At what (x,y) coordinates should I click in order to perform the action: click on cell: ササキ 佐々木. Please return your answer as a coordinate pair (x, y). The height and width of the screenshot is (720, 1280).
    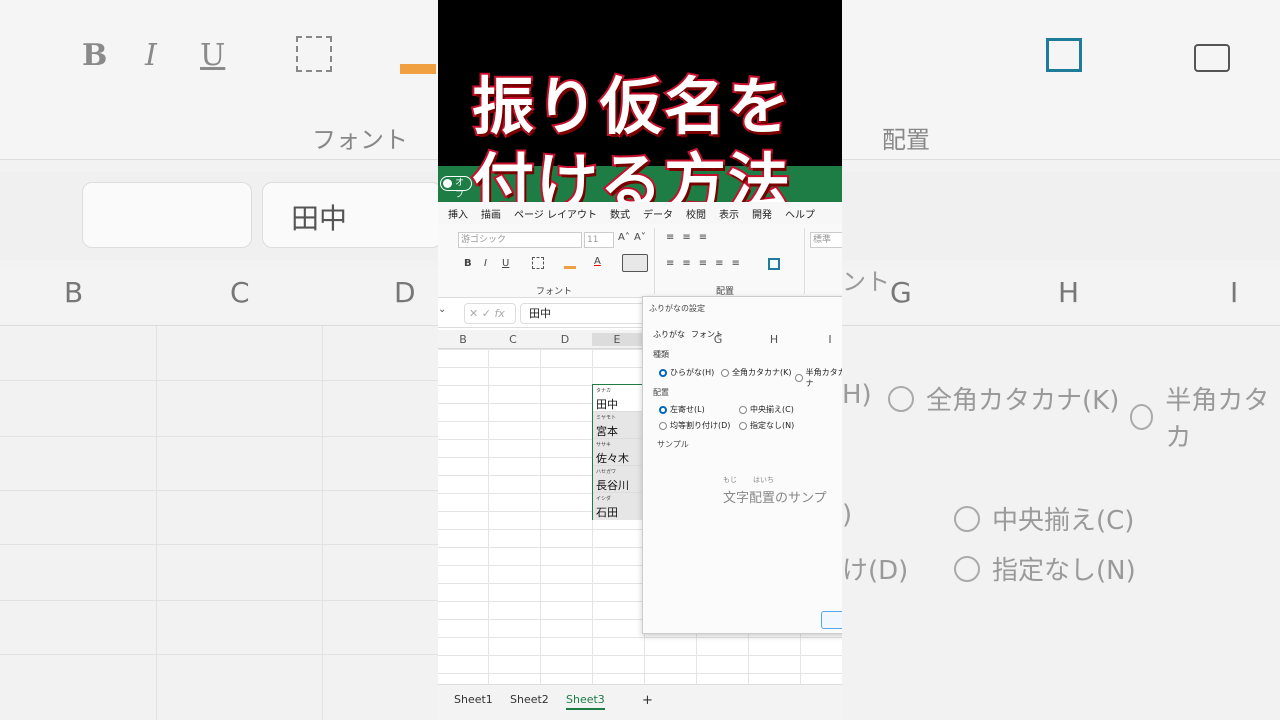
    Looking at the image, I should click on (618, 452).